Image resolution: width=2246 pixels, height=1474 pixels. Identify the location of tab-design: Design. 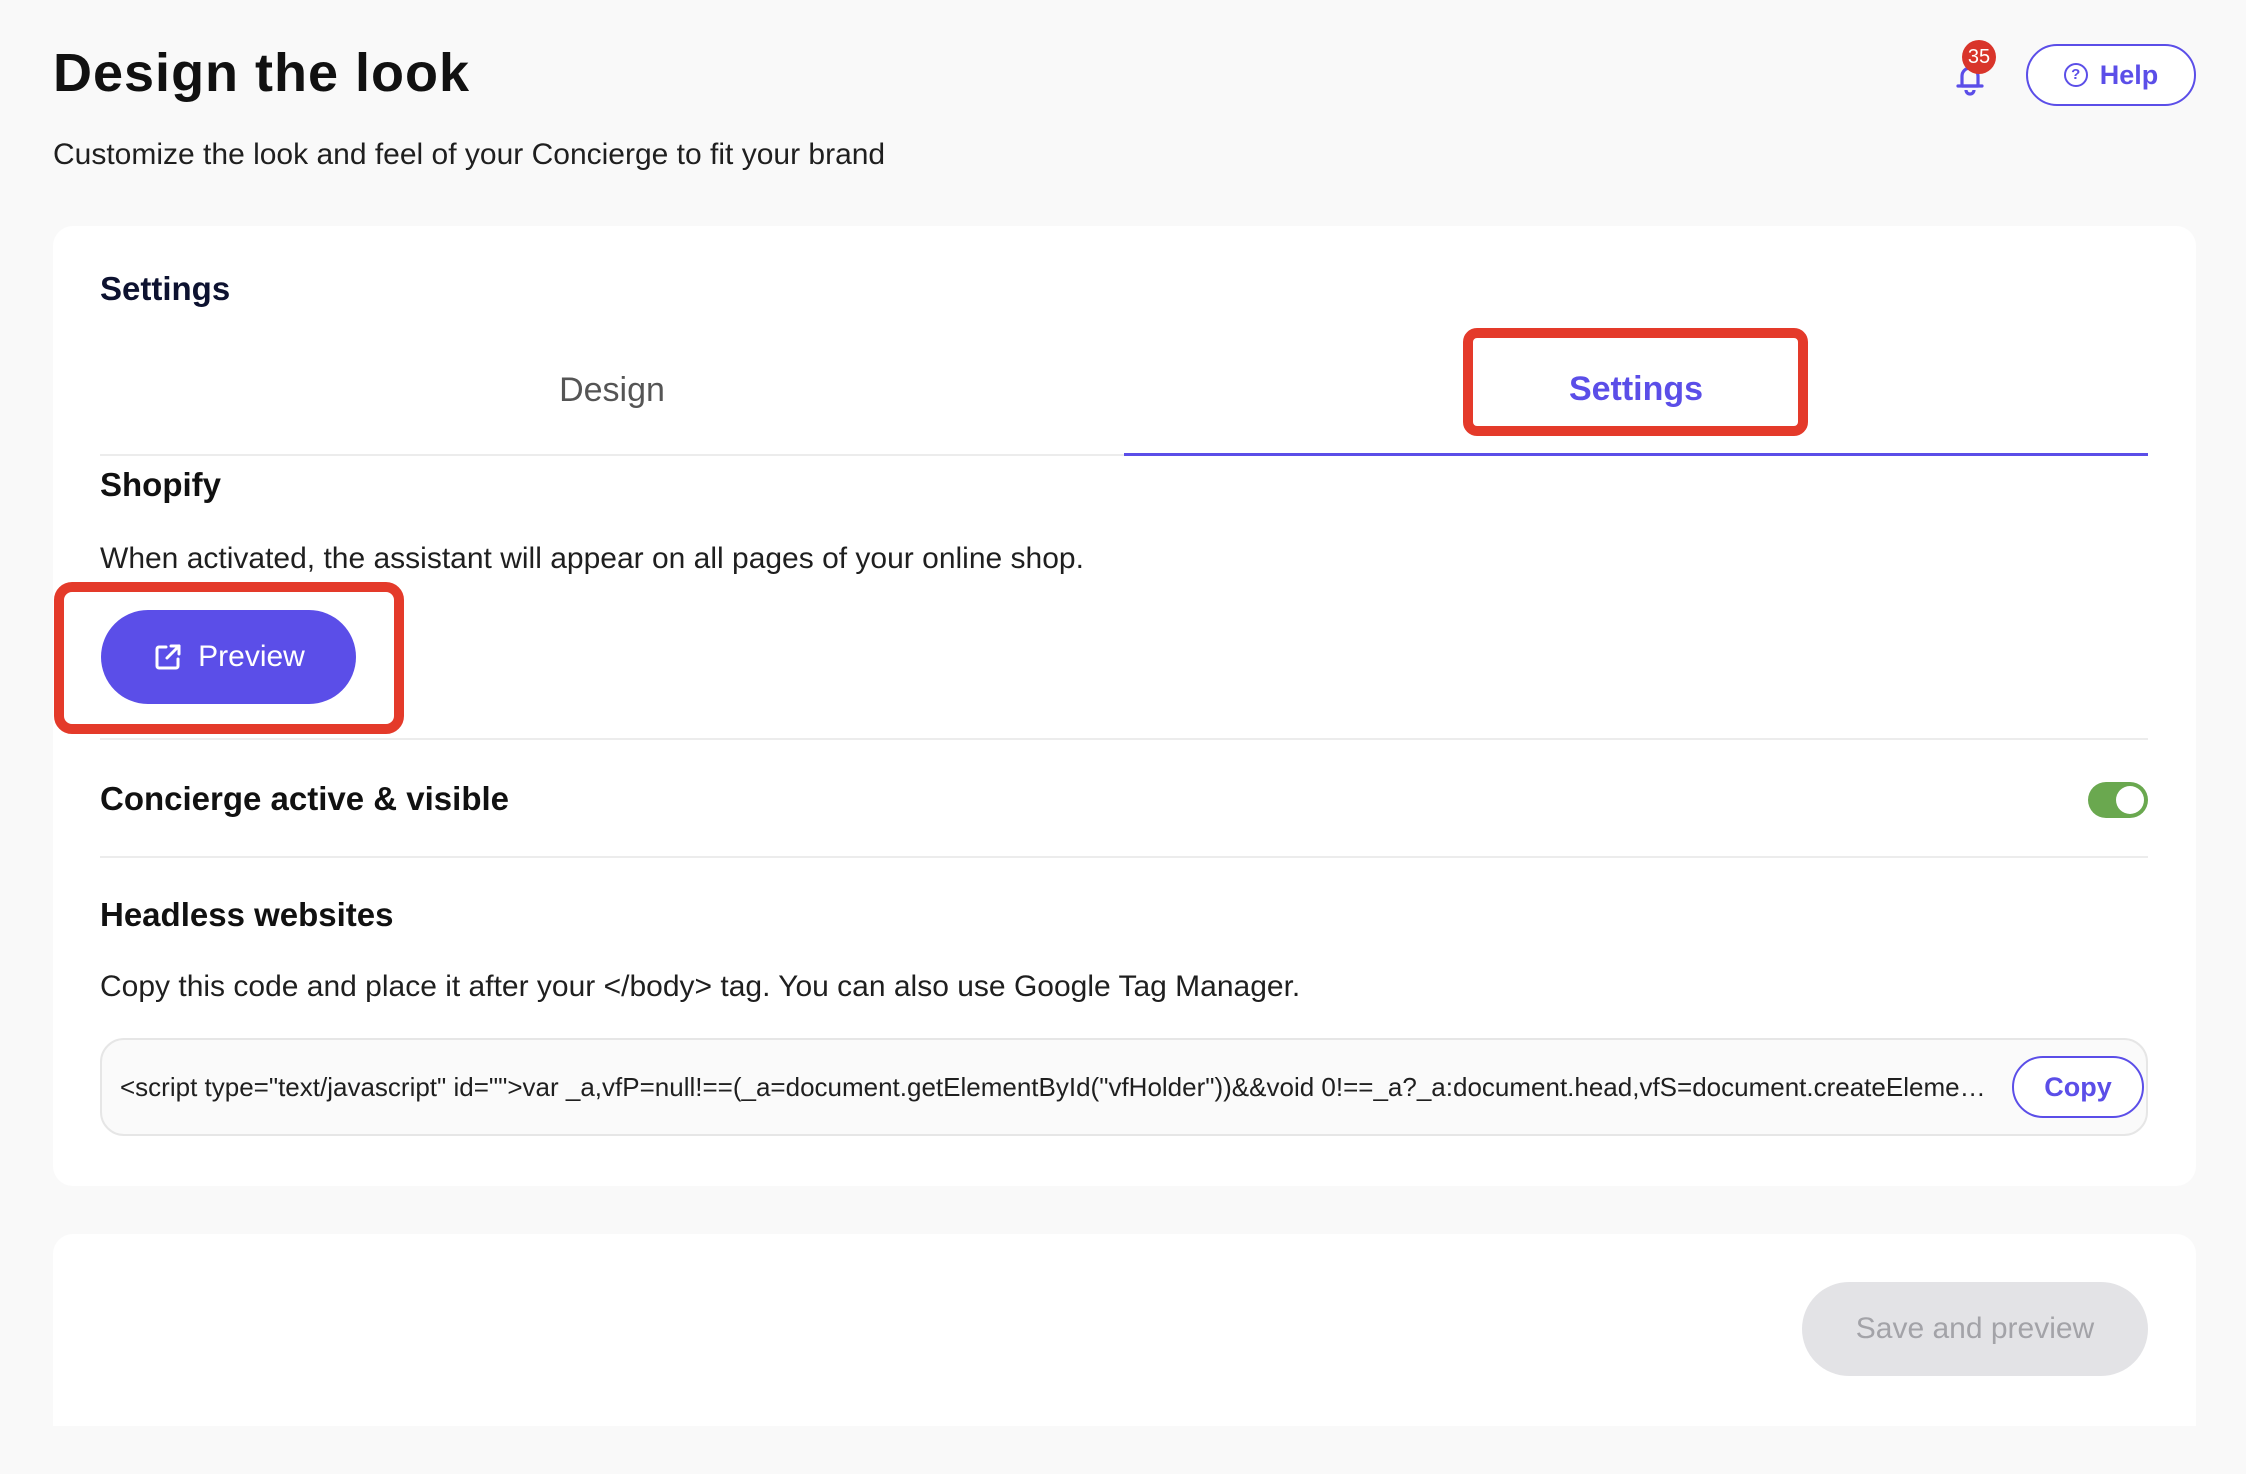
(612, 390).